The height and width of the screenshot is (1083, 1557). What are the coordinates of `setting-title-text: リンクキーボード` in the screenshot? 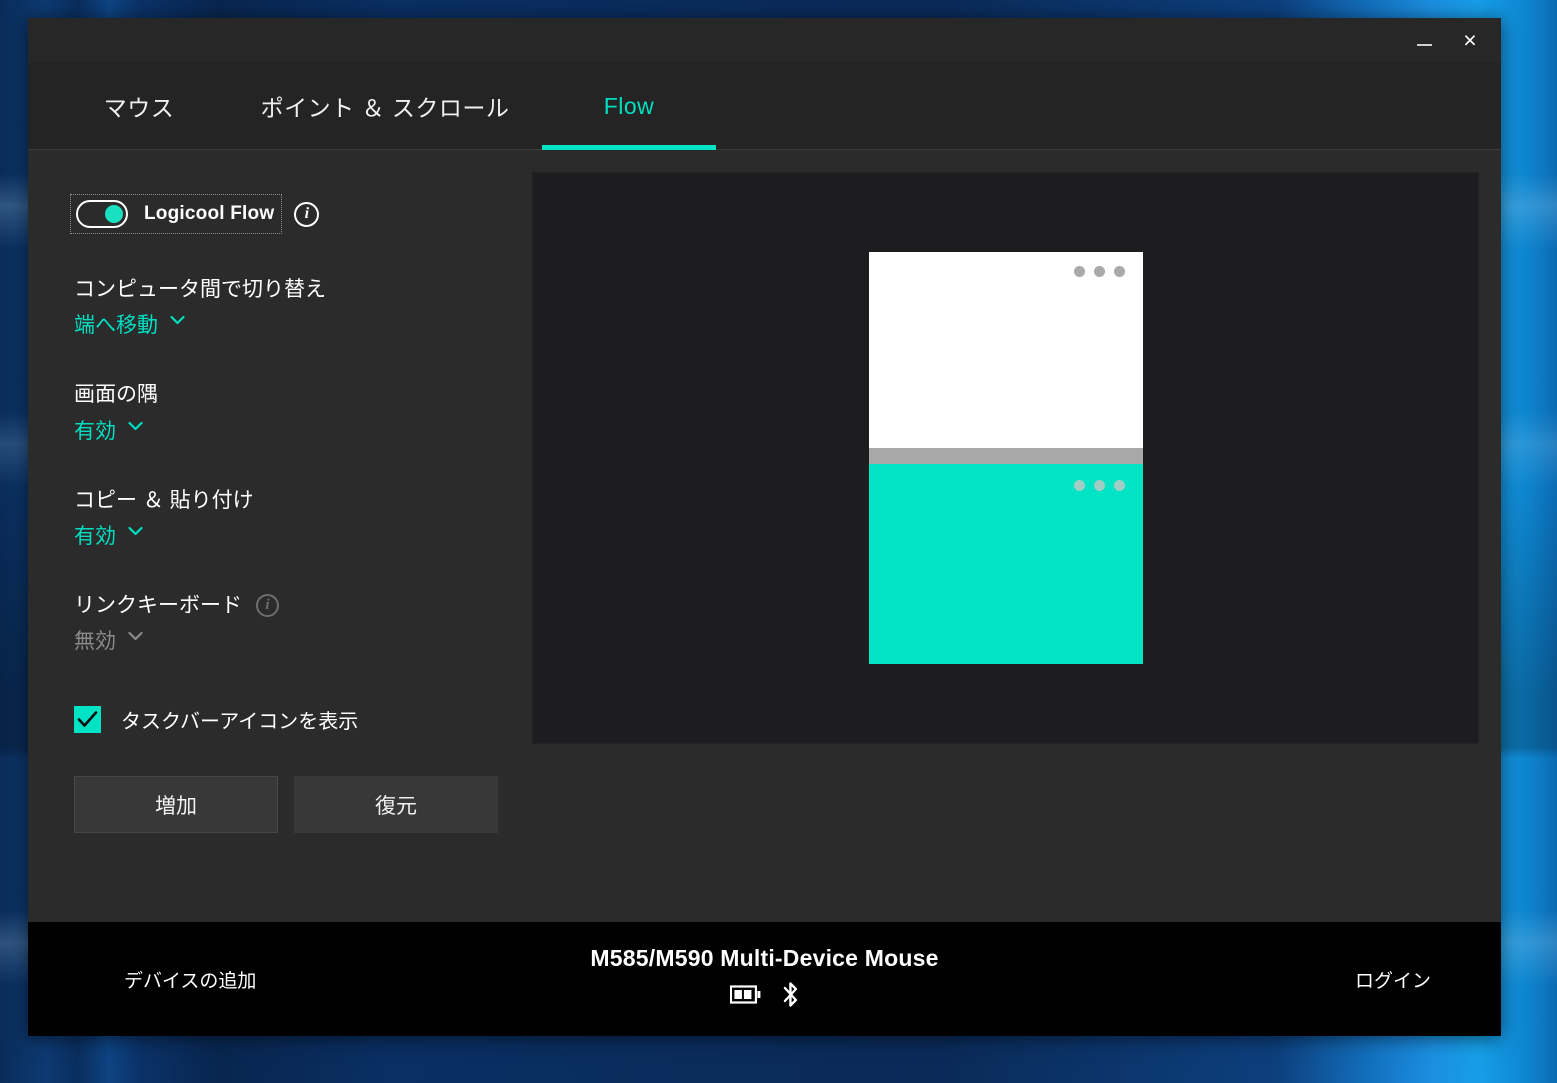 It's located at (158, 605).